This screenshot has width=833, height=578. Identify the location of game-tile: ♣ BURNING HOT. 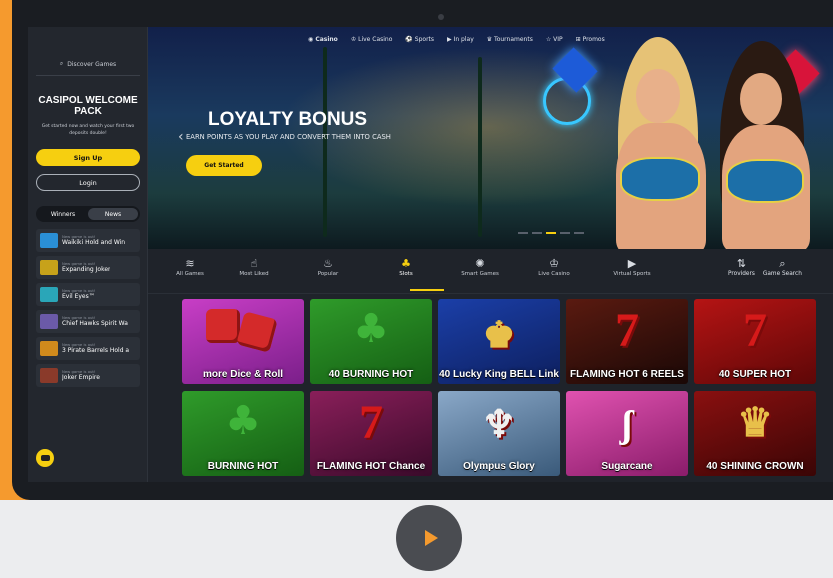
(243, 433).